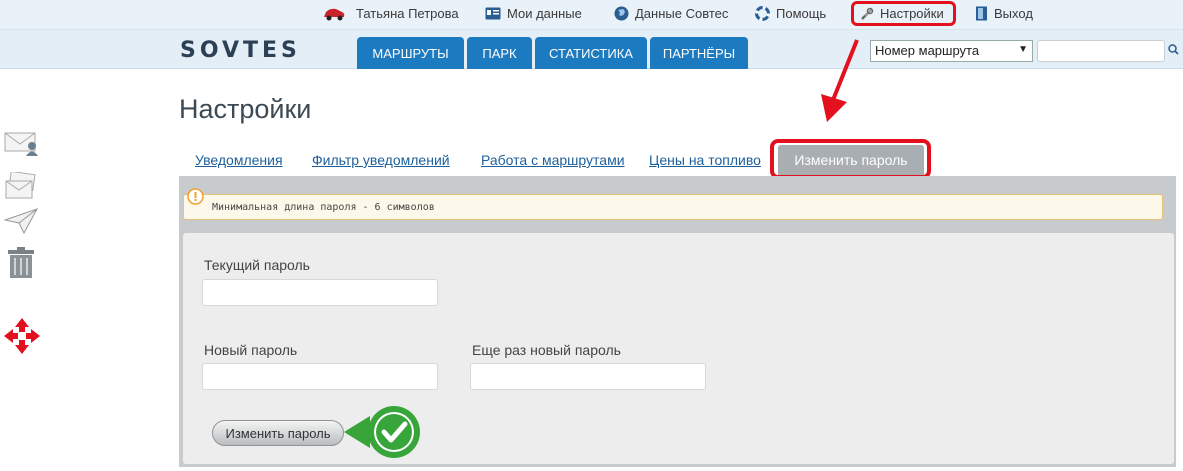  I want to click on user-profile-link: Татьяна Петрова, so click(390, 13).